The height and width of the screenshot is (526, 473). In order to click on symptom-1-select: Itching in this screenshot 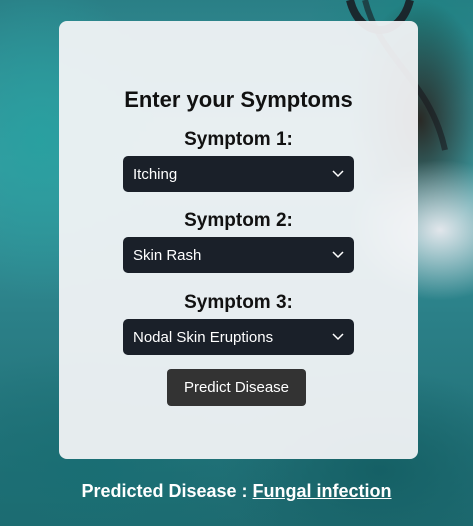, I will do `click(238, 174)`.